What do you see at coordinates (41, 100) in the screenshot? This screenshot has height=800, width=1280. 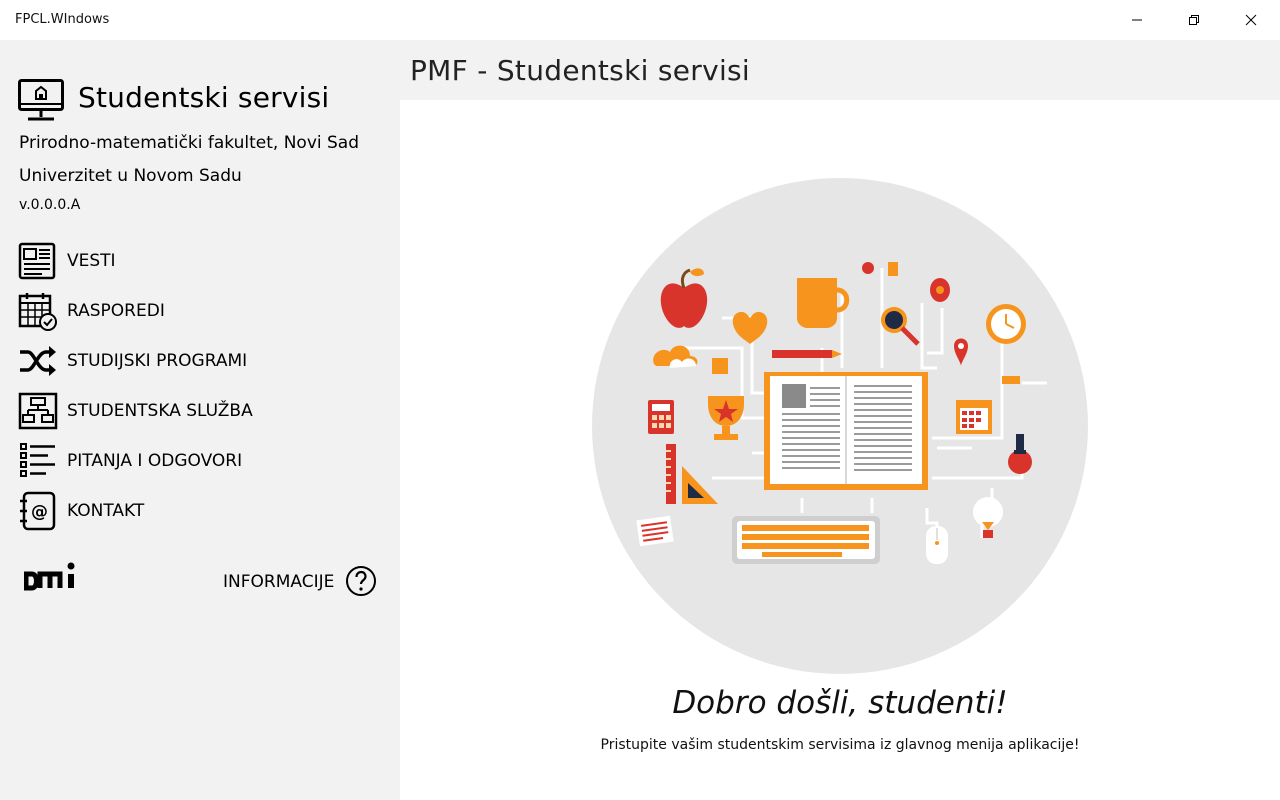 I see `monitor-home-icon` at bounding box center [41, 100].